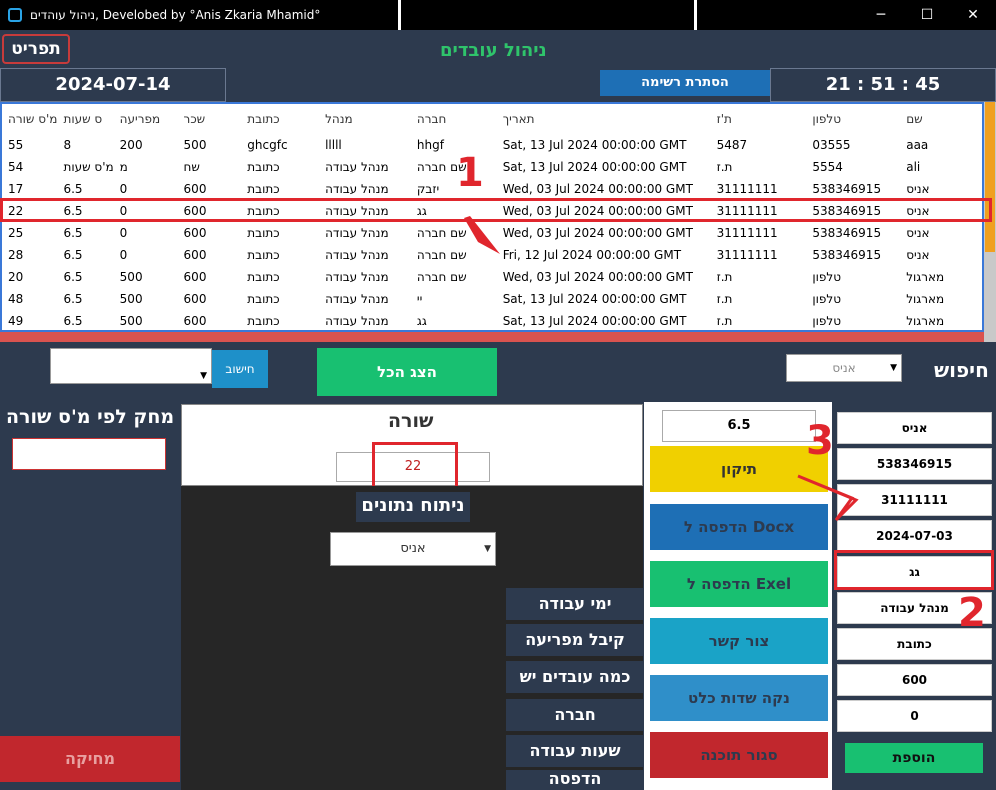 Image resolution: width=996 pixels, height=790 pixels. What do you see at coordinates (828, 498) in the screenshot?
I see `arrow-to-edit-icon` at bounding box center [828, 498].